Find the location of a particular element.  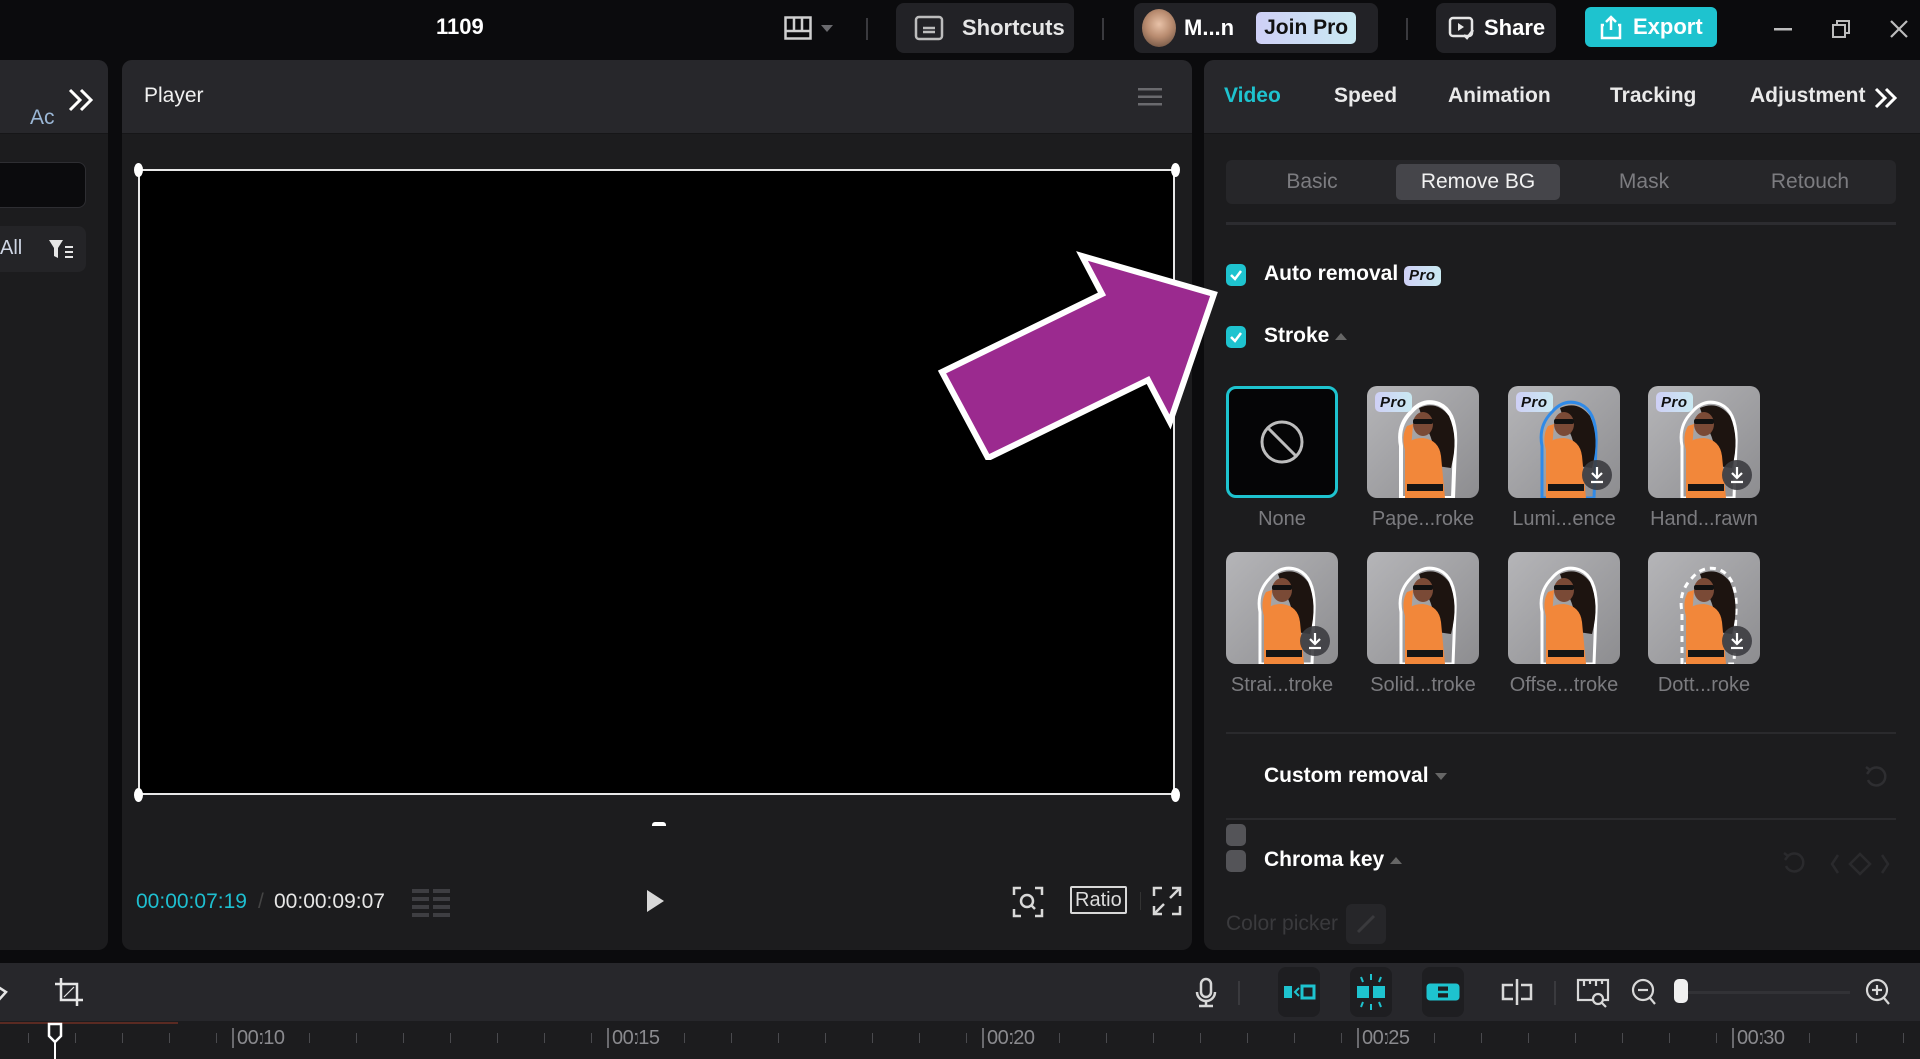

filter-dropdown: All is located at coordinates (43, 249).